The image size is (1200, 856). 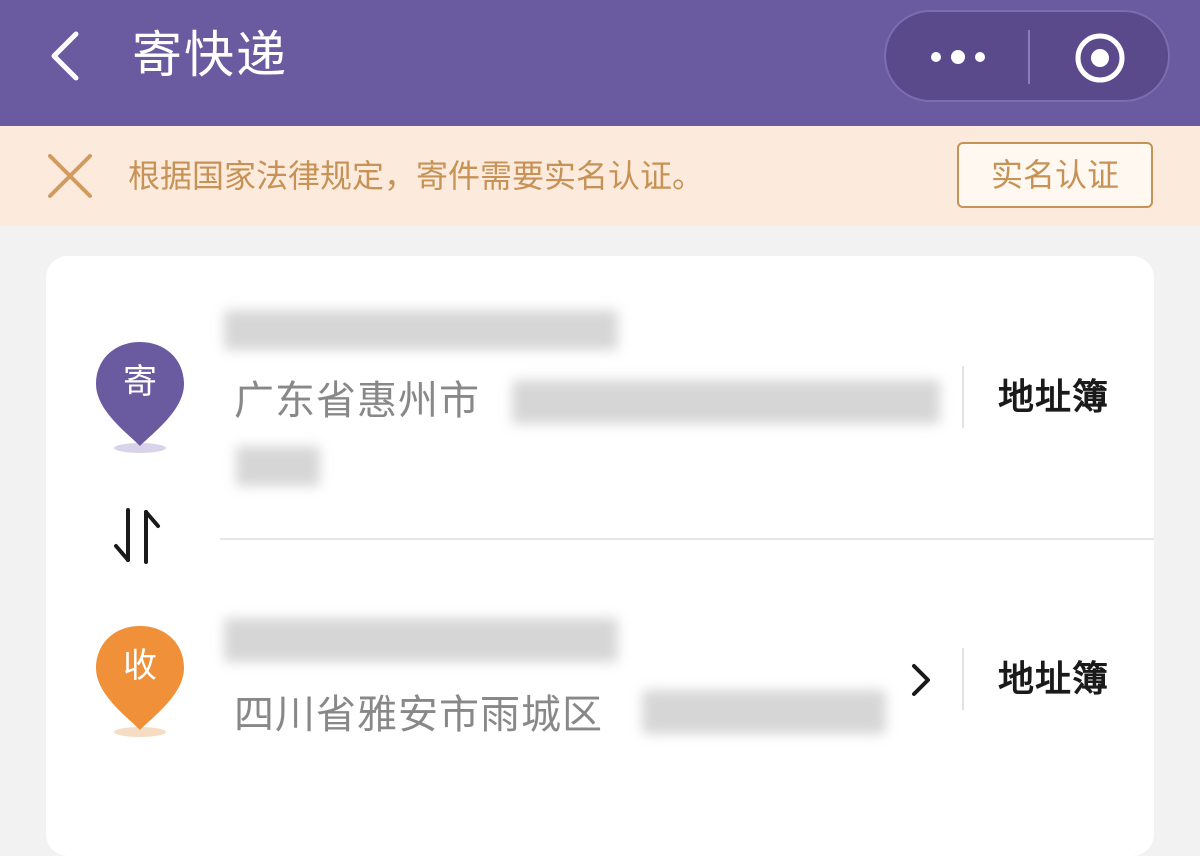 What do you see at coordinates (921, 680) in the screenshot?
I see `chevron-right-icon` at bounding box center [921, 680].